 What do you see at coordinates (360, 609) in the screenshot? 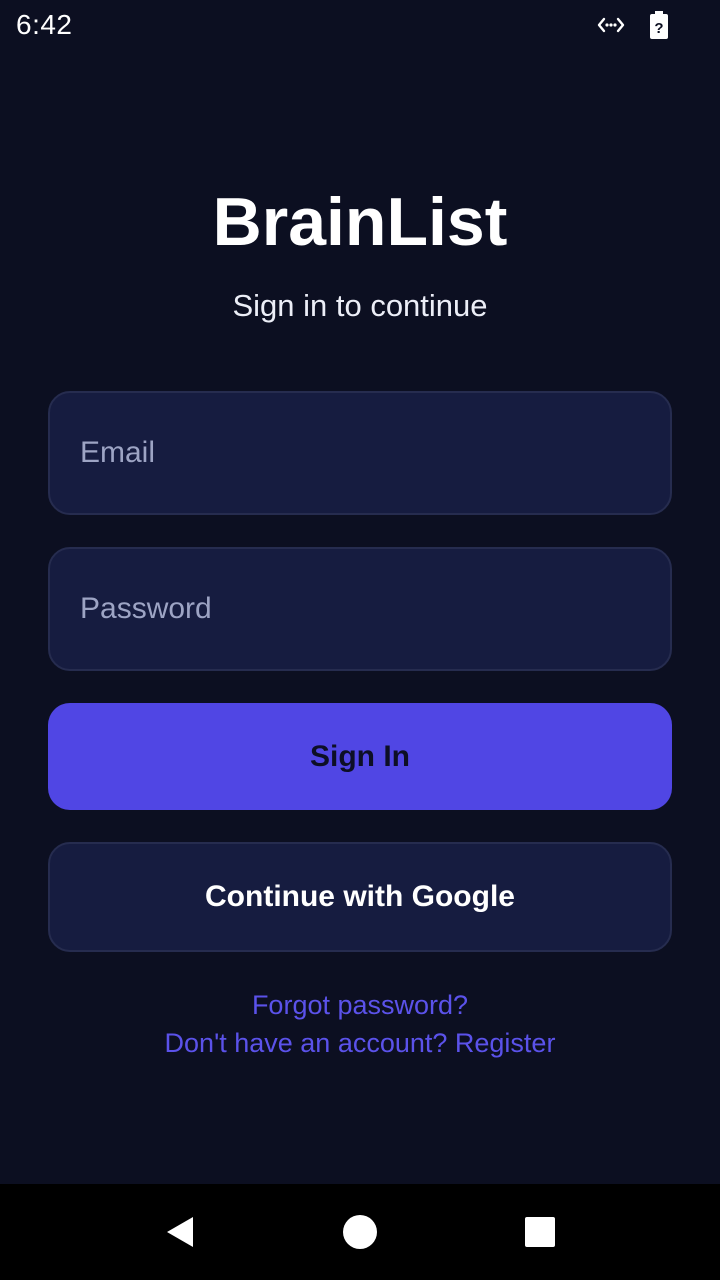
I see `password-field` at bounding box center [360, 609].